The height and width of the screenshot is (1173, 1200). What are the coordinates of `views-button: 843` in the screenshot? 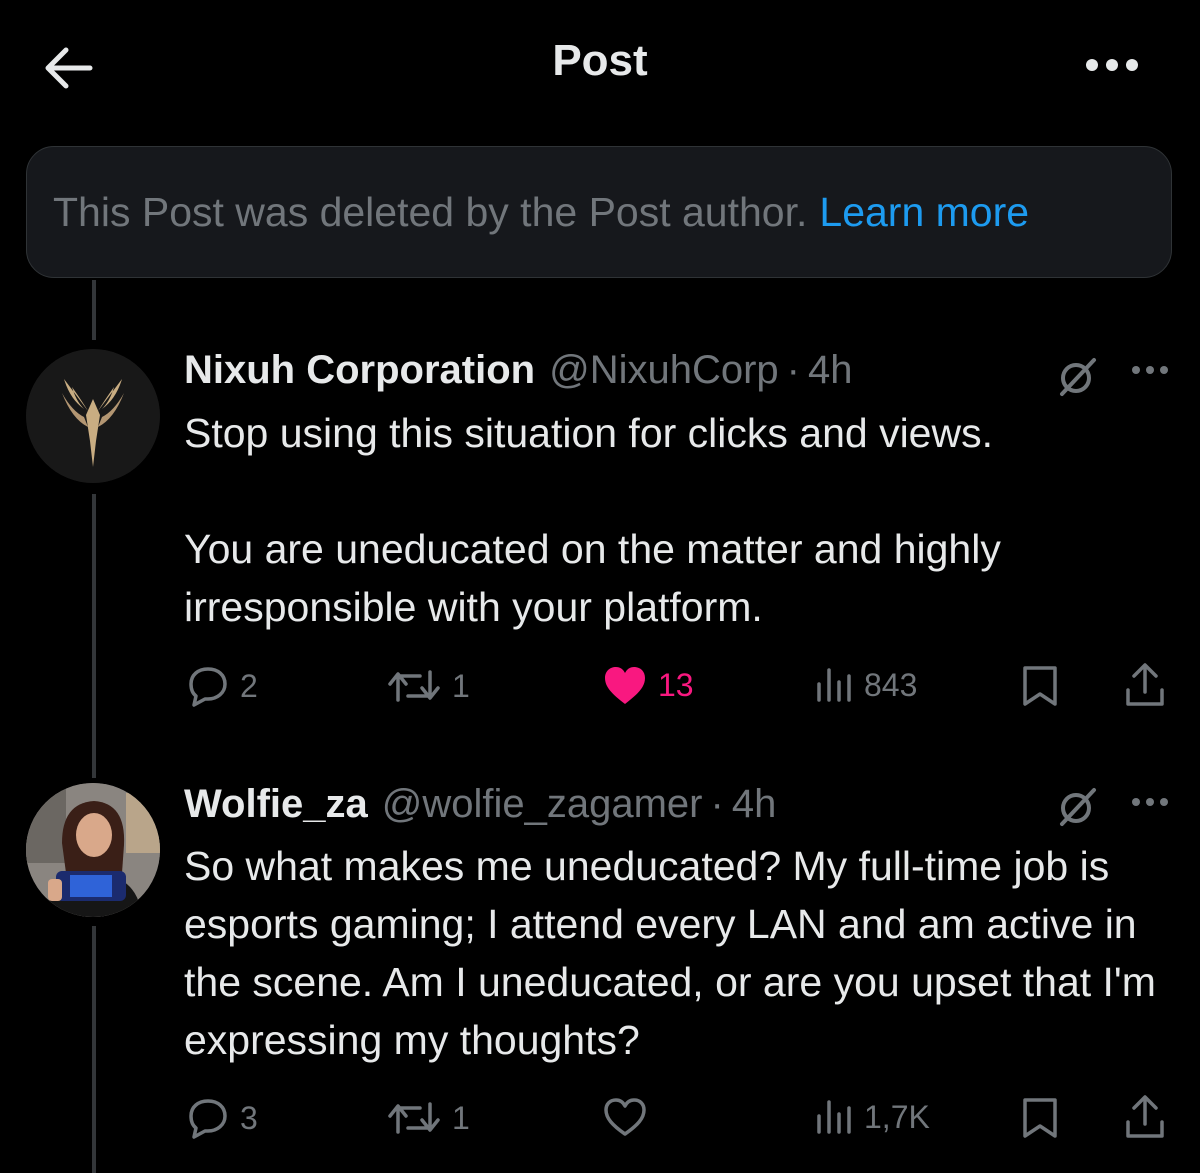 It's located at (865, 685).